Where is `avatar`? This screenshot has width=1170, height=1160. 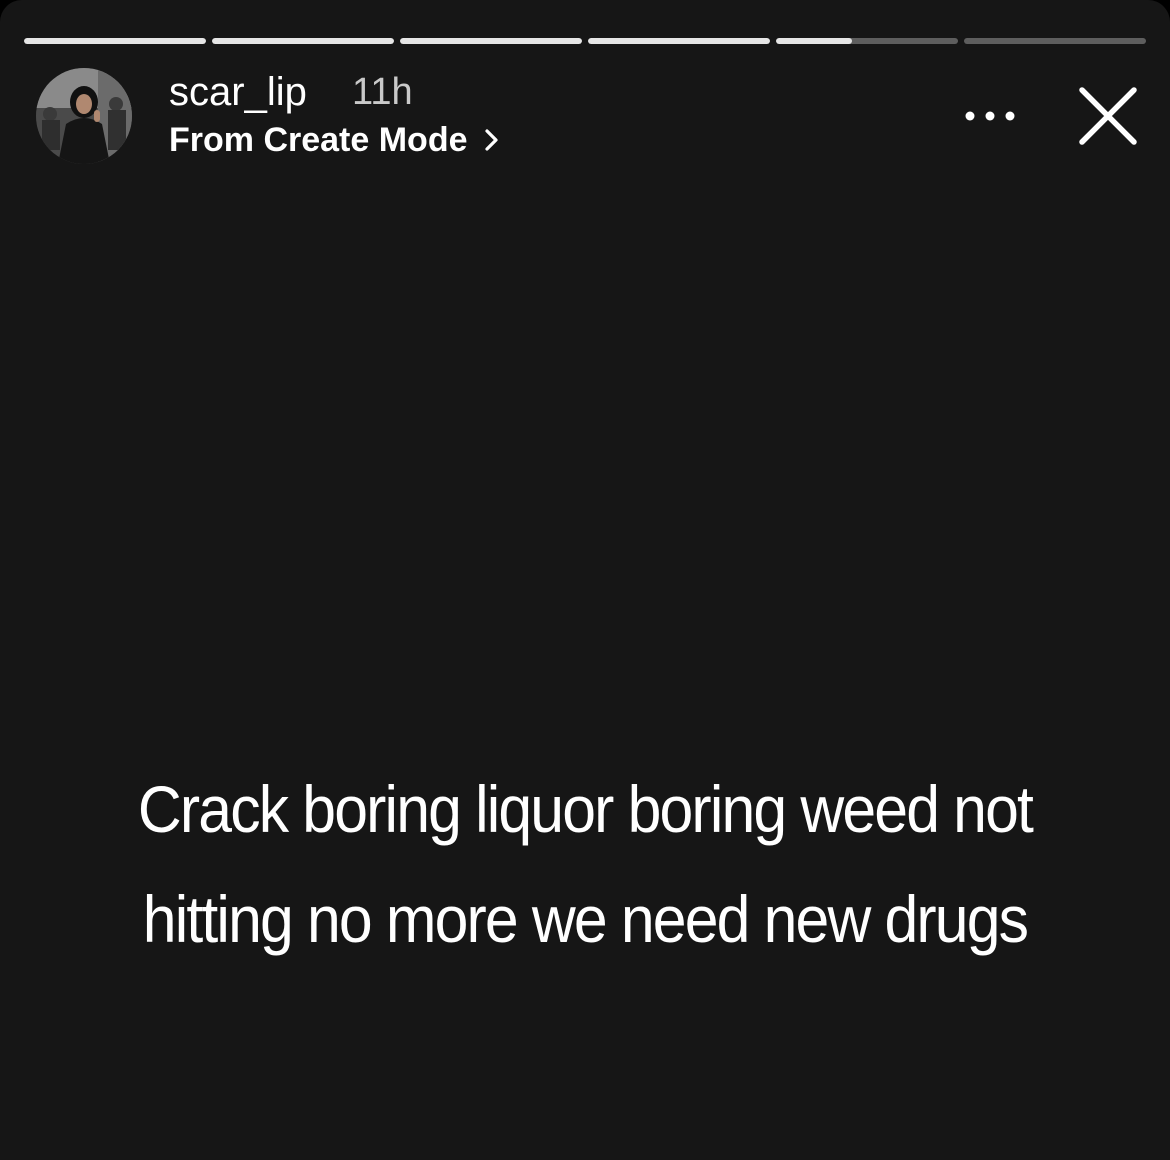 avatar is located at coordinates (84, 116).